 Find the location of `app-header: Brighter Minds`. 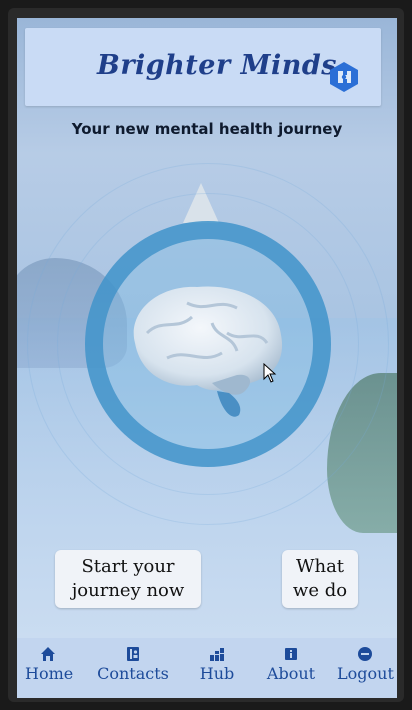

app-header: Brighter Minds is located at coordinates (203, 67).